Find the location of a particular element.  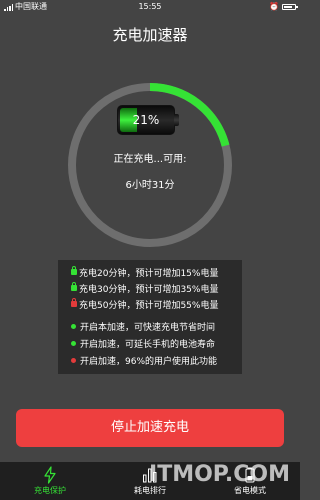

clock: 15:55 is located at coordinates (150, 6).